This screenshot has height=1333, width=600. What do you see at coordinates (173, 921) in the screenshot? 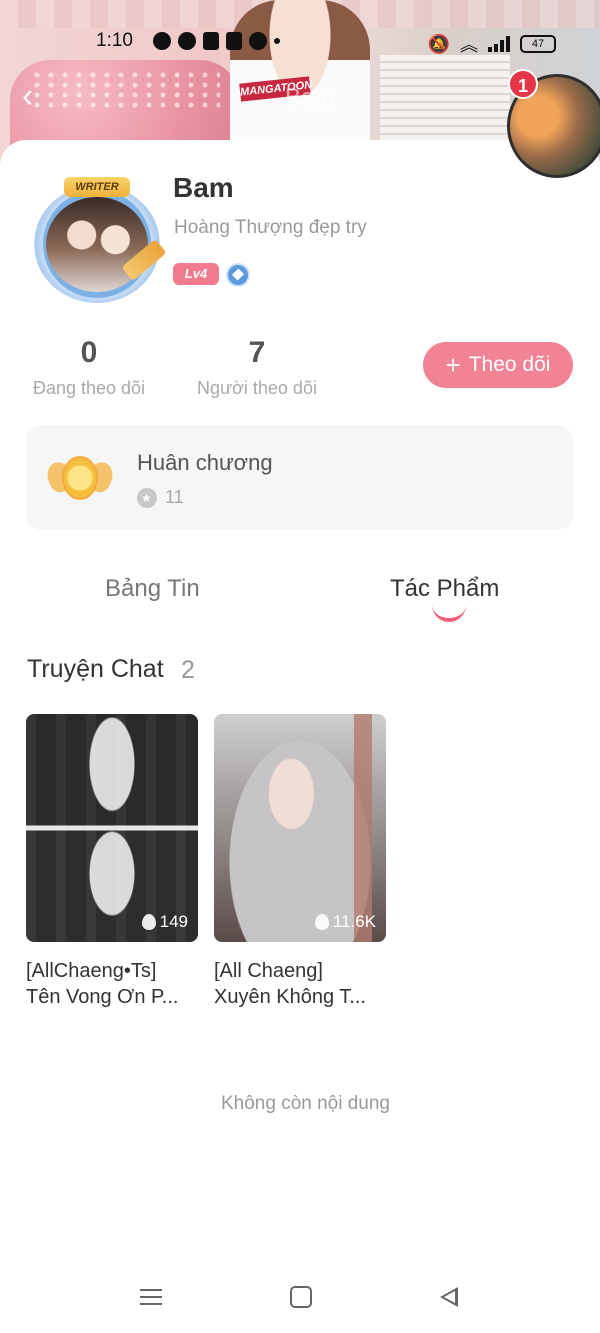
I see `view-count-value: 149` at bounding box center [173, 921].